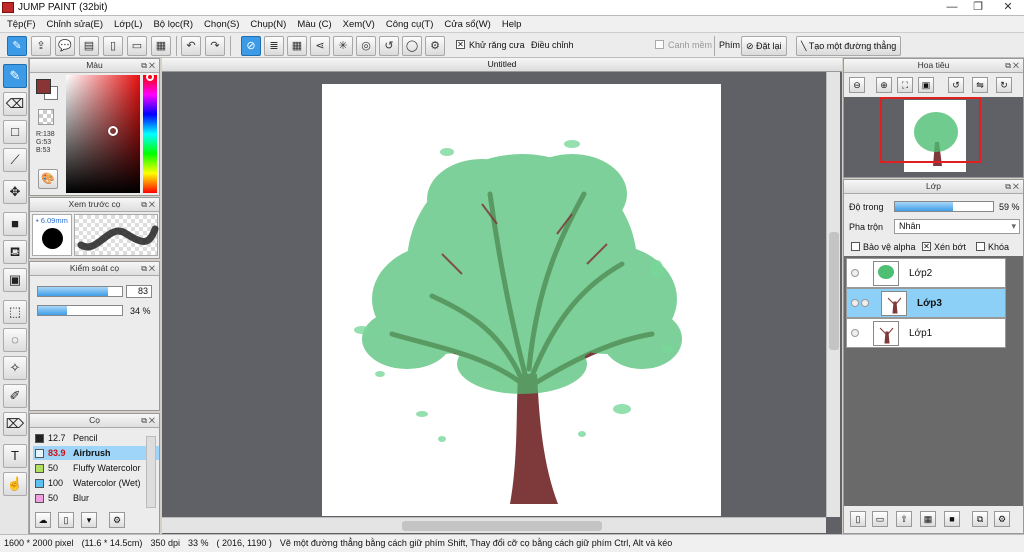 This screenshot has height=552, width=1024. What do you see at coordinates (980, 85) in the screenshot?
I see `flip-icon: ⇋` at bounding box center [980, 85].